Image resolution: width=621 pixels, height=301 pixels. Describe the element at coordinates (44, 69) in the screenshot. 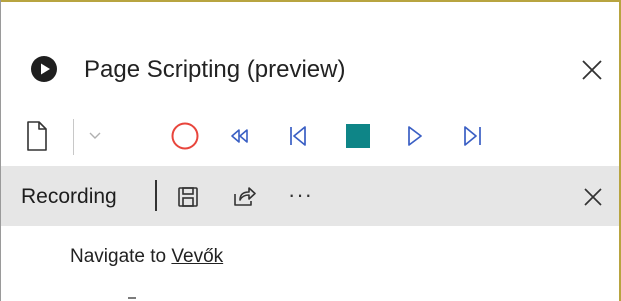

I see `play-circle-icon` at that location.